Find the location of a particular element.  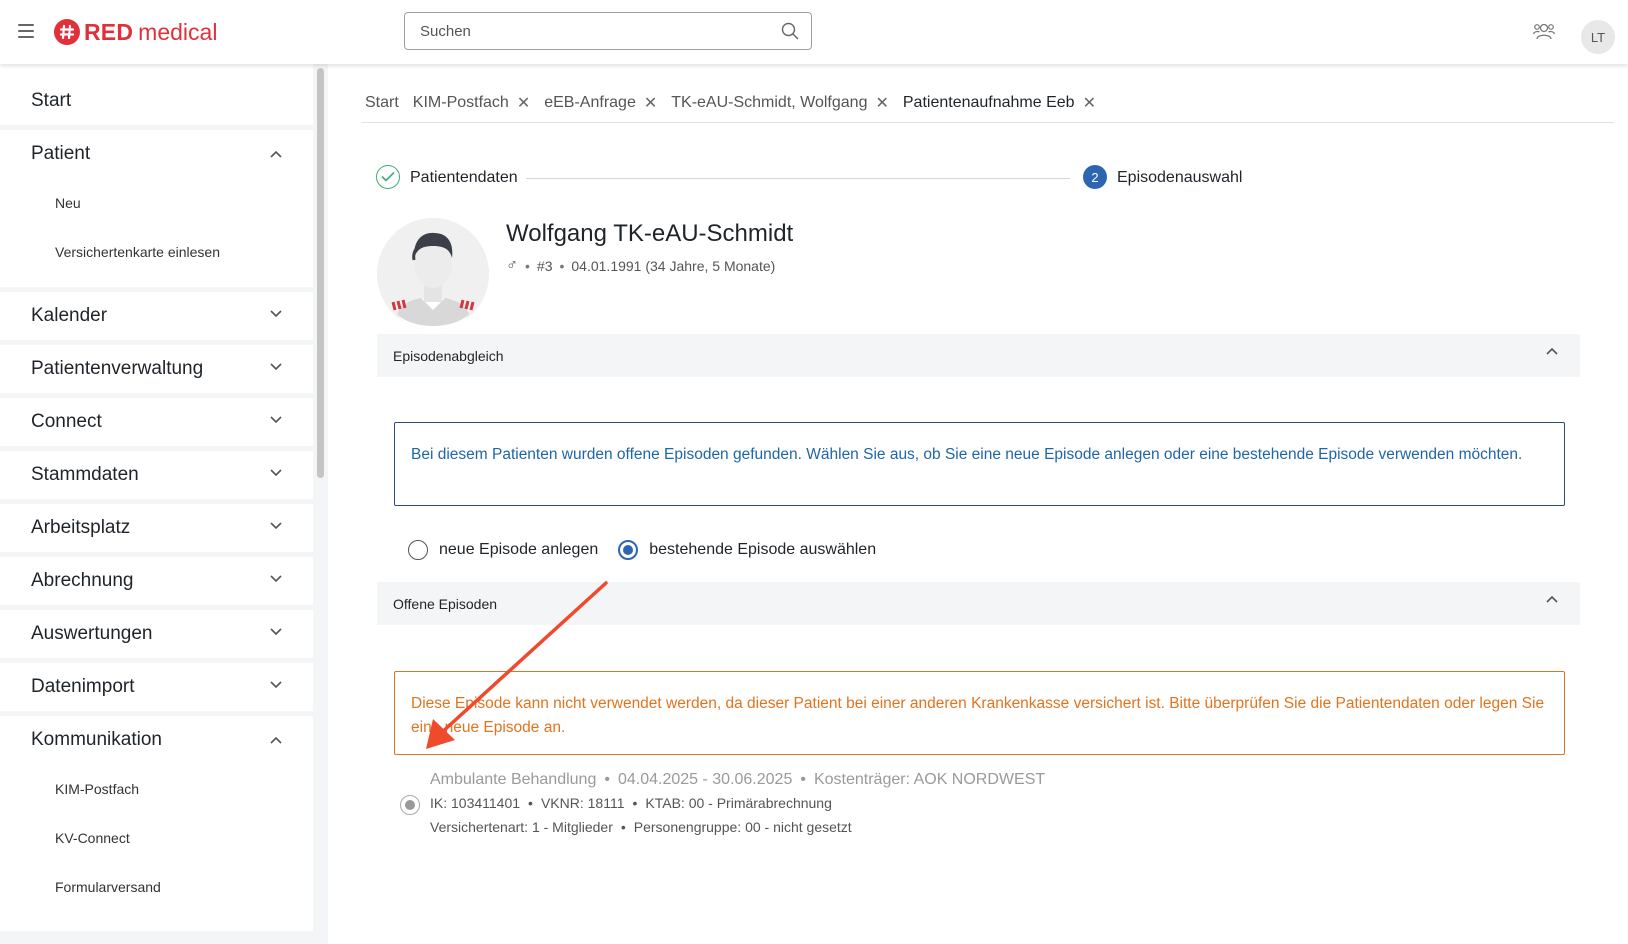

step-number-badge: 2 is located at coordinates (1095, 177).